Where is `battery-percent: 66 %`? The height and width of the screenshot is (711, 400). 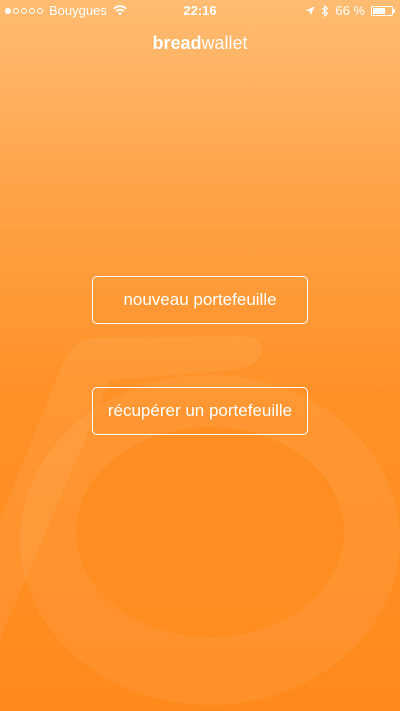 battery-percent: 66 % is located at coordinates (350, 10).